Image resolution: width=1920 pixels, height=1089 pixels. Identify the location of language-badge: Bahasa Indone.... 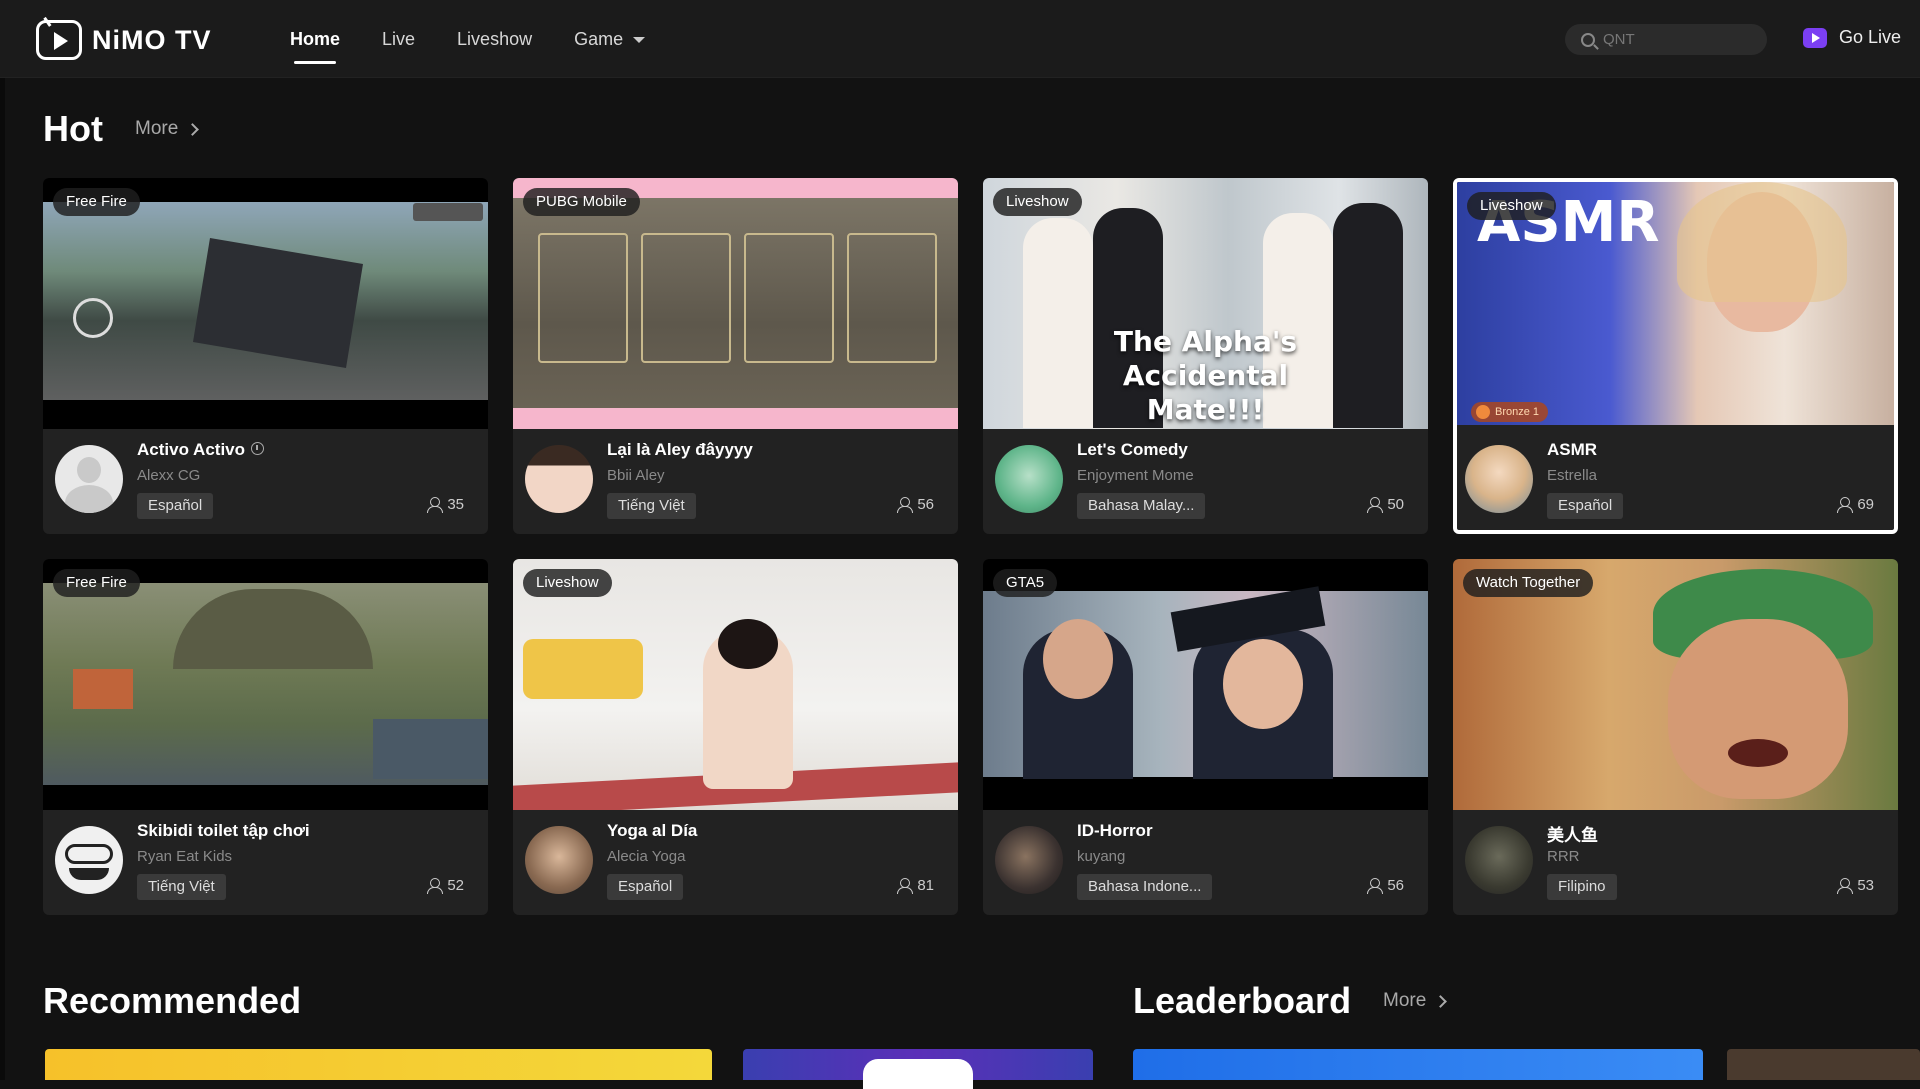
(1145, 887).